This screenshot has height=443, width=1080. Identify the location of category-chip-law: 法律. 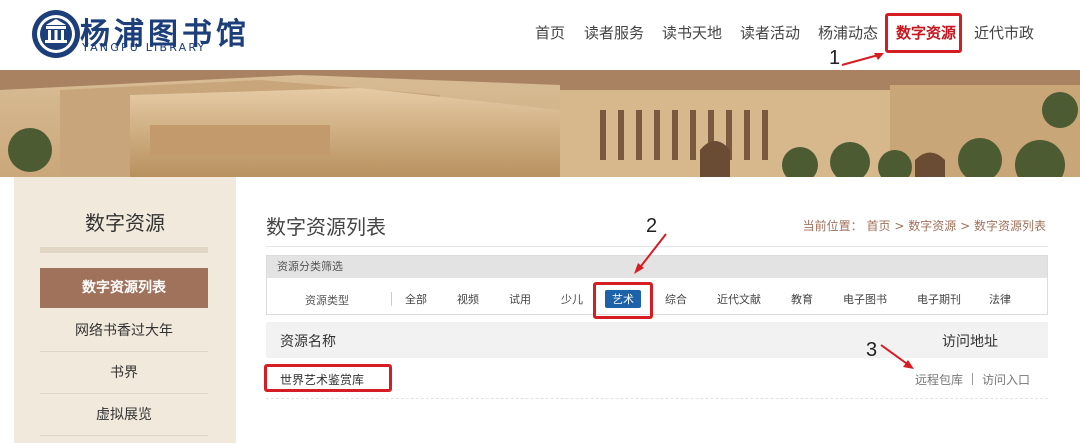
(1000, 299).